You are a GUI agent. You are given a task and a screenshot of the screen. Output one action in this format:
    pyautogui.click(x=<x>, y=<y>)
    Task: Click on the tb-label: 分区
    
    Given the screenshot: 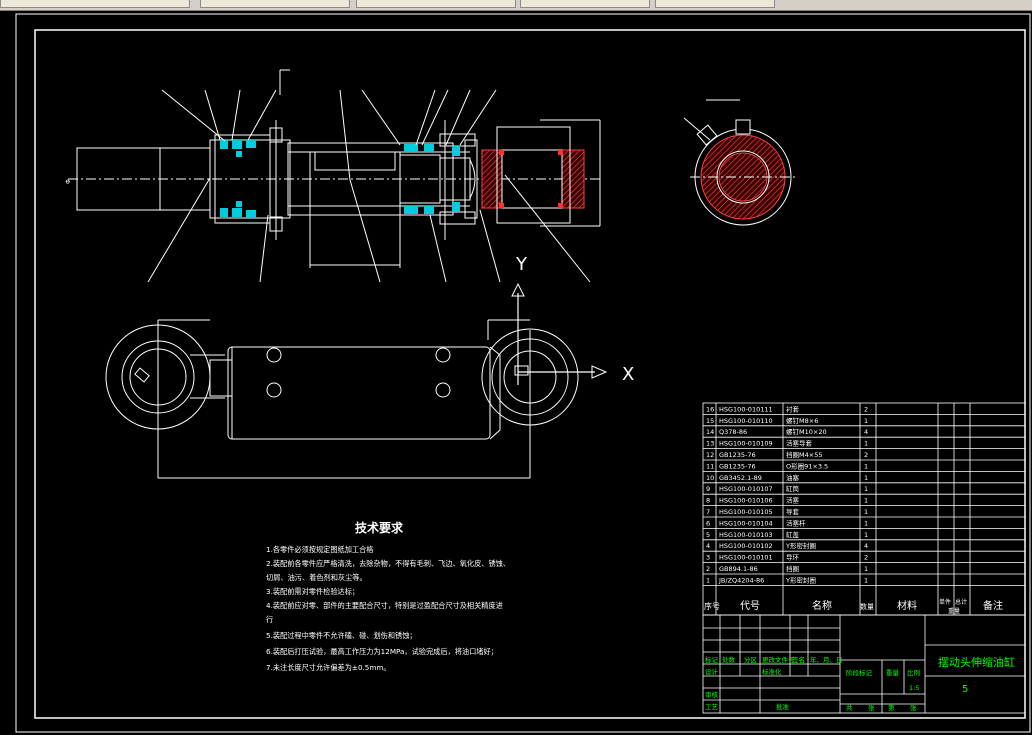 What is the action you would take?
    pyautogui.click(x=751, y=659)
    